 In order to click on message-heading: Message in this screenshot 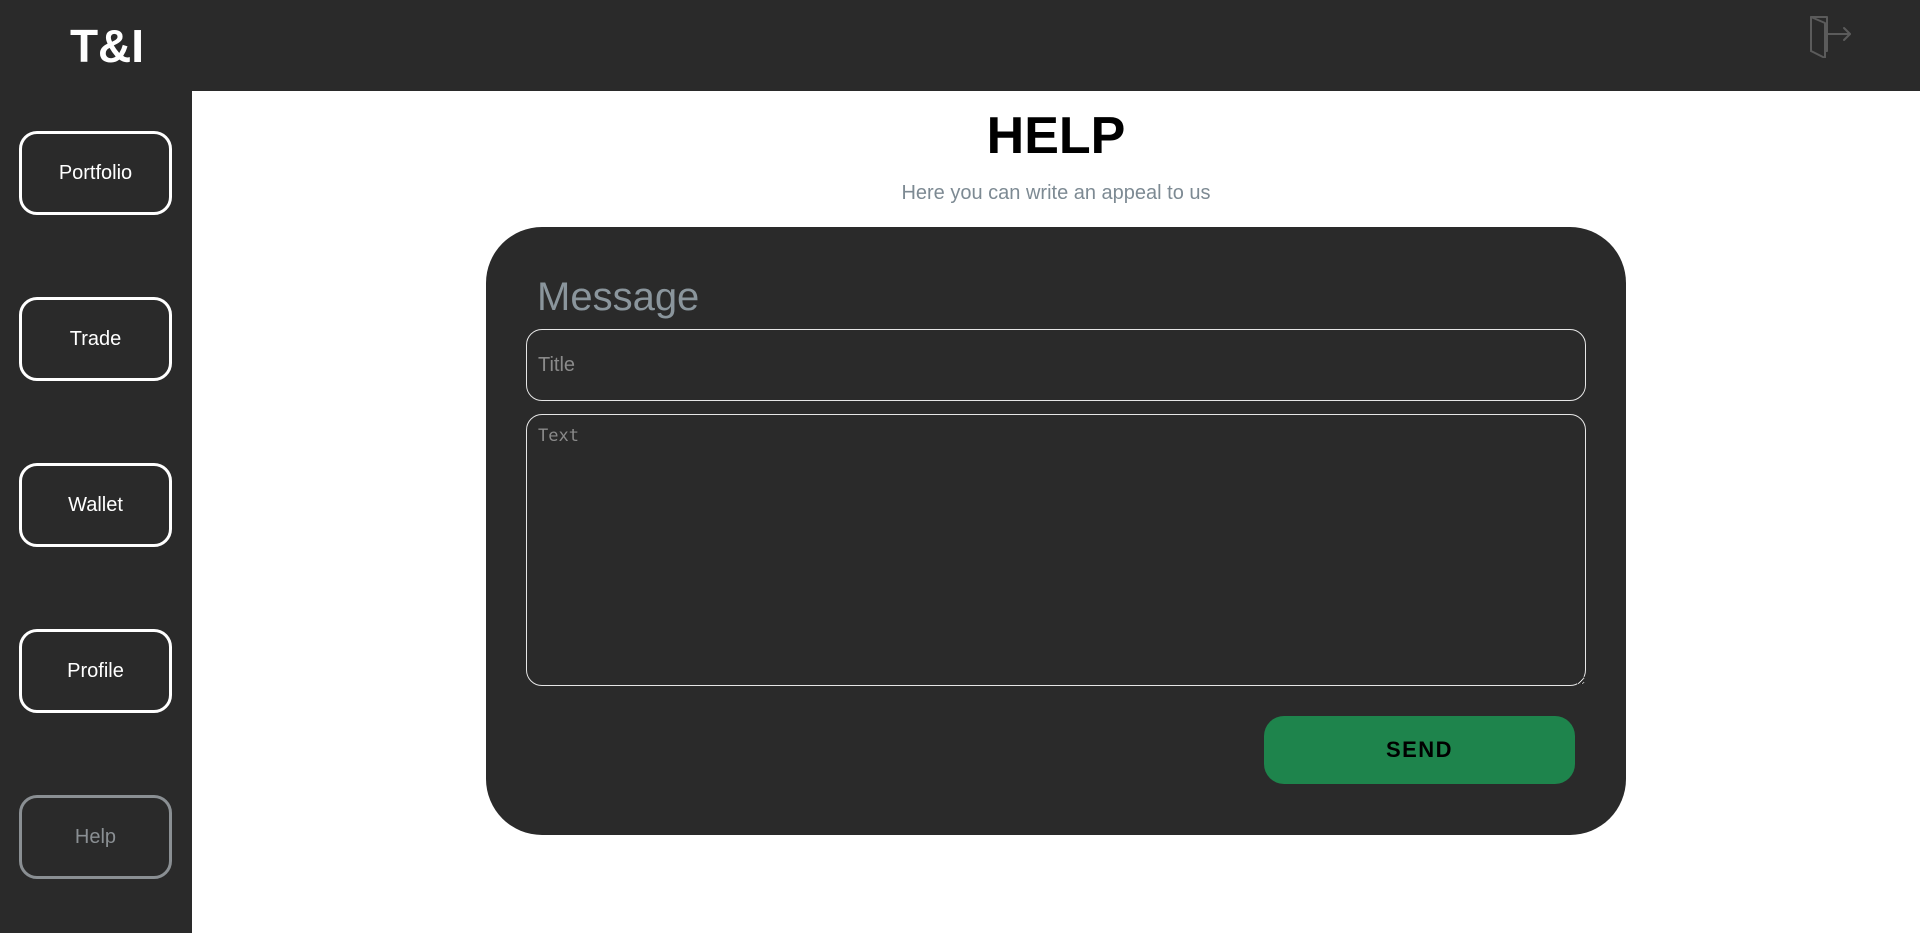, I will do `click(618, 297)`.